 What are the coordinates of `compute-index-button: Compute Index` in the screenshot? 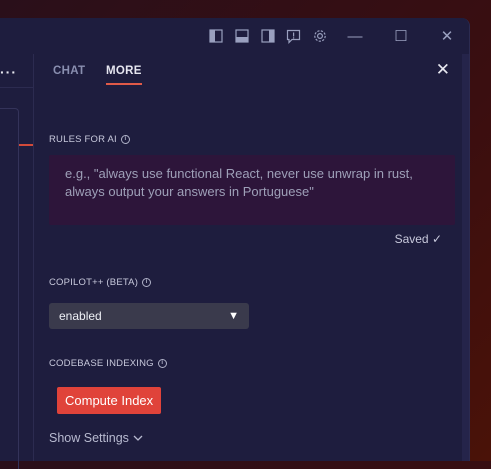 It's located at (109, 400).